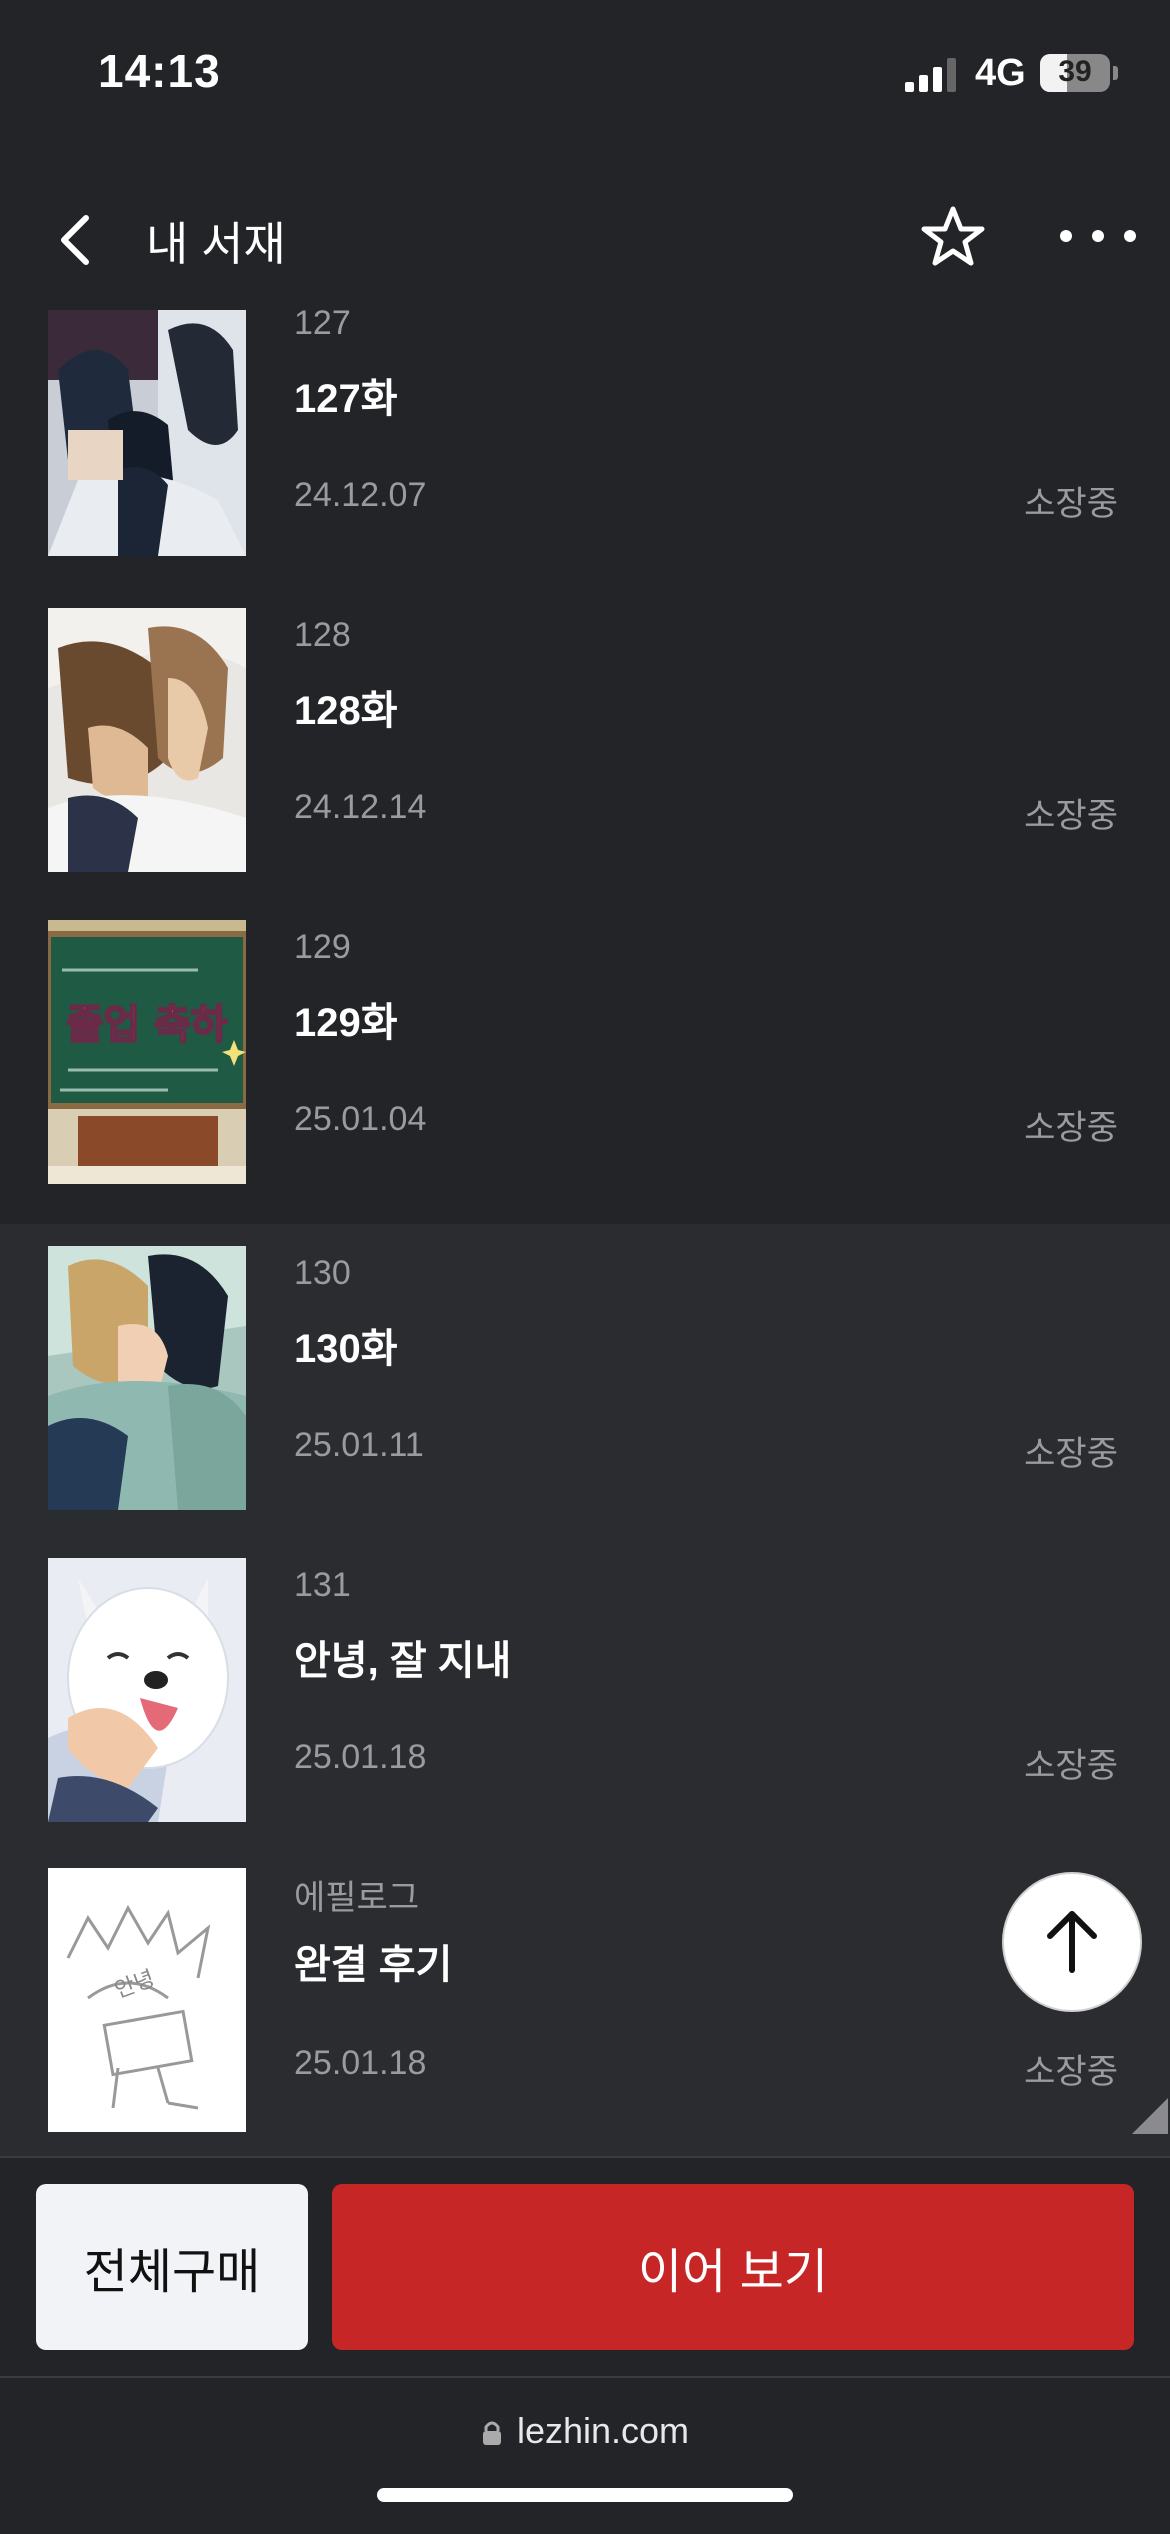 The image size is (1170, 2534). What do you see at coordinates (585, 756) in the screenshot?
I see `episode-row: 128 128화 24.12.14 소장중` at bounding box center [585, 756].